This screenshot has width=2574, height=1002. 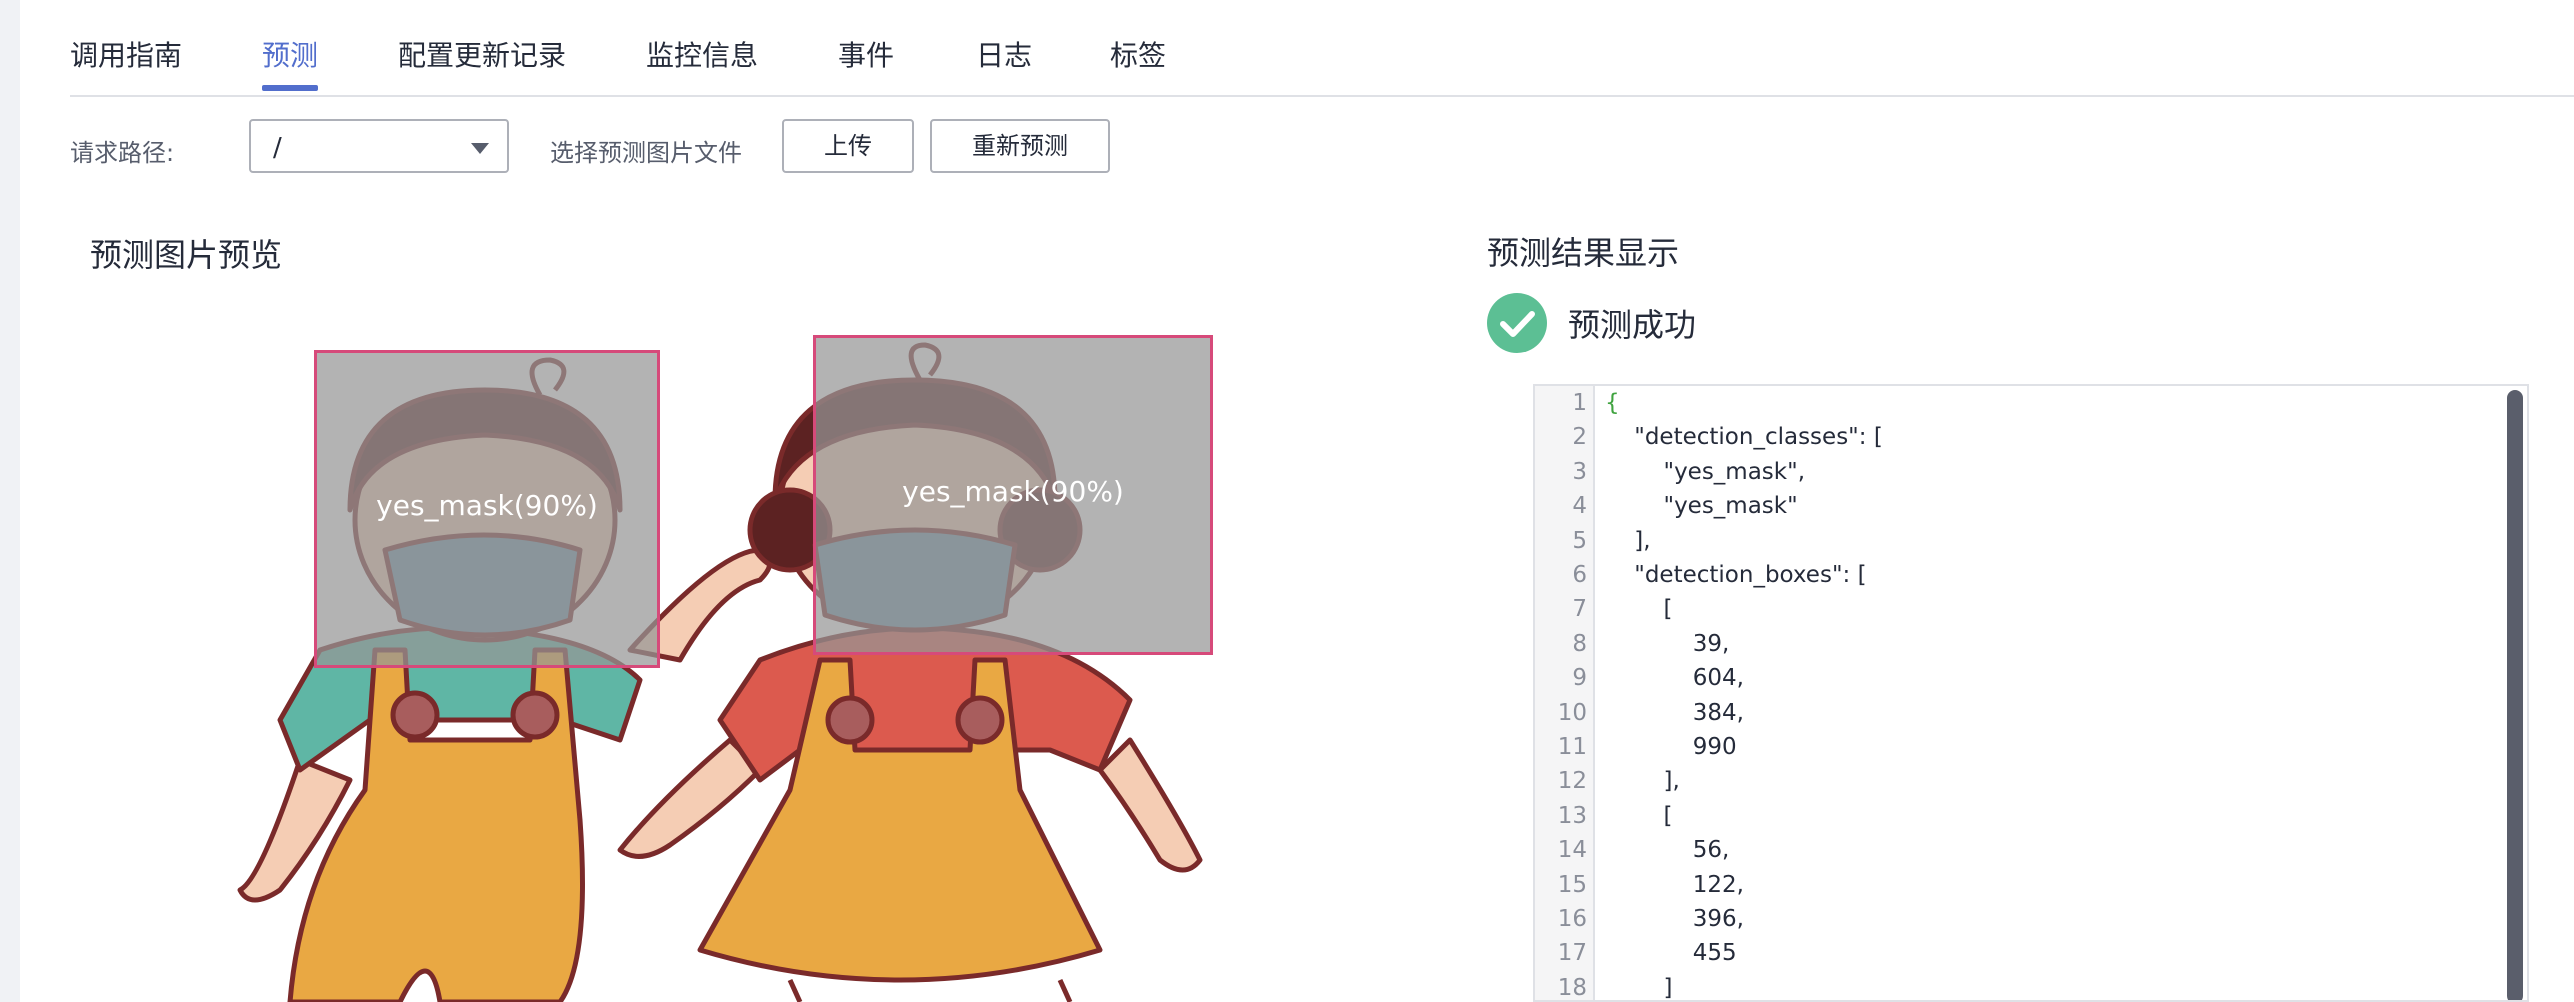 I want to click on code-text: 384,, so click(x=1674, y=712).